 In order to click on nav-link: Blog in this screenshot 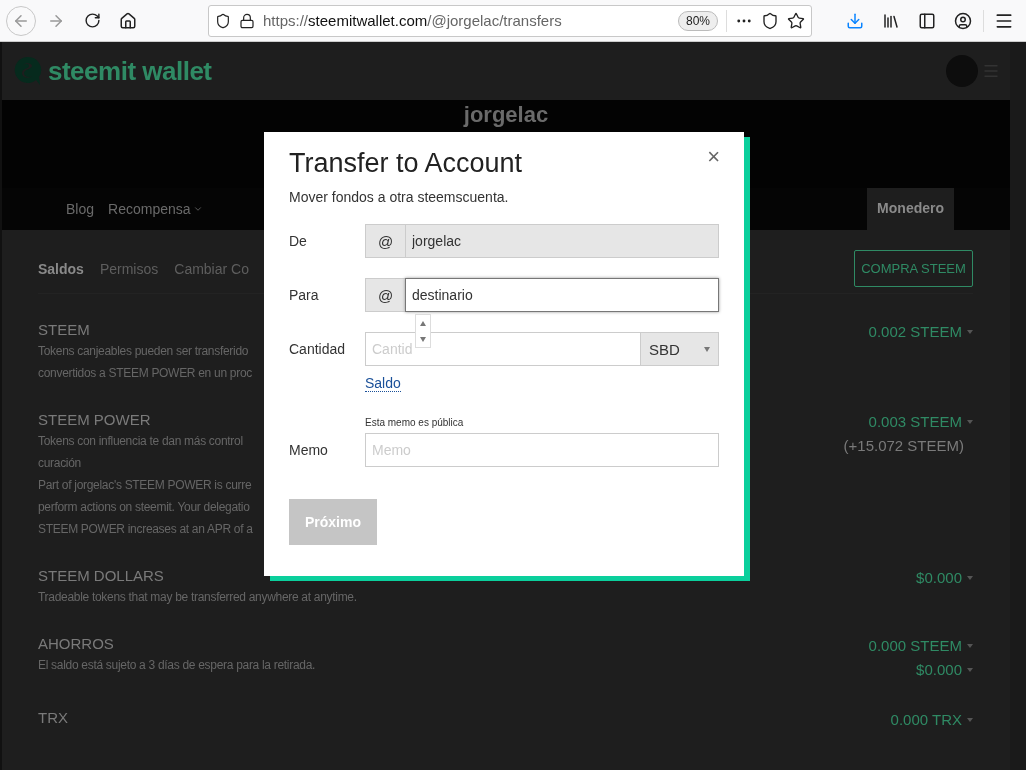, I will do `click(80, 215)`.